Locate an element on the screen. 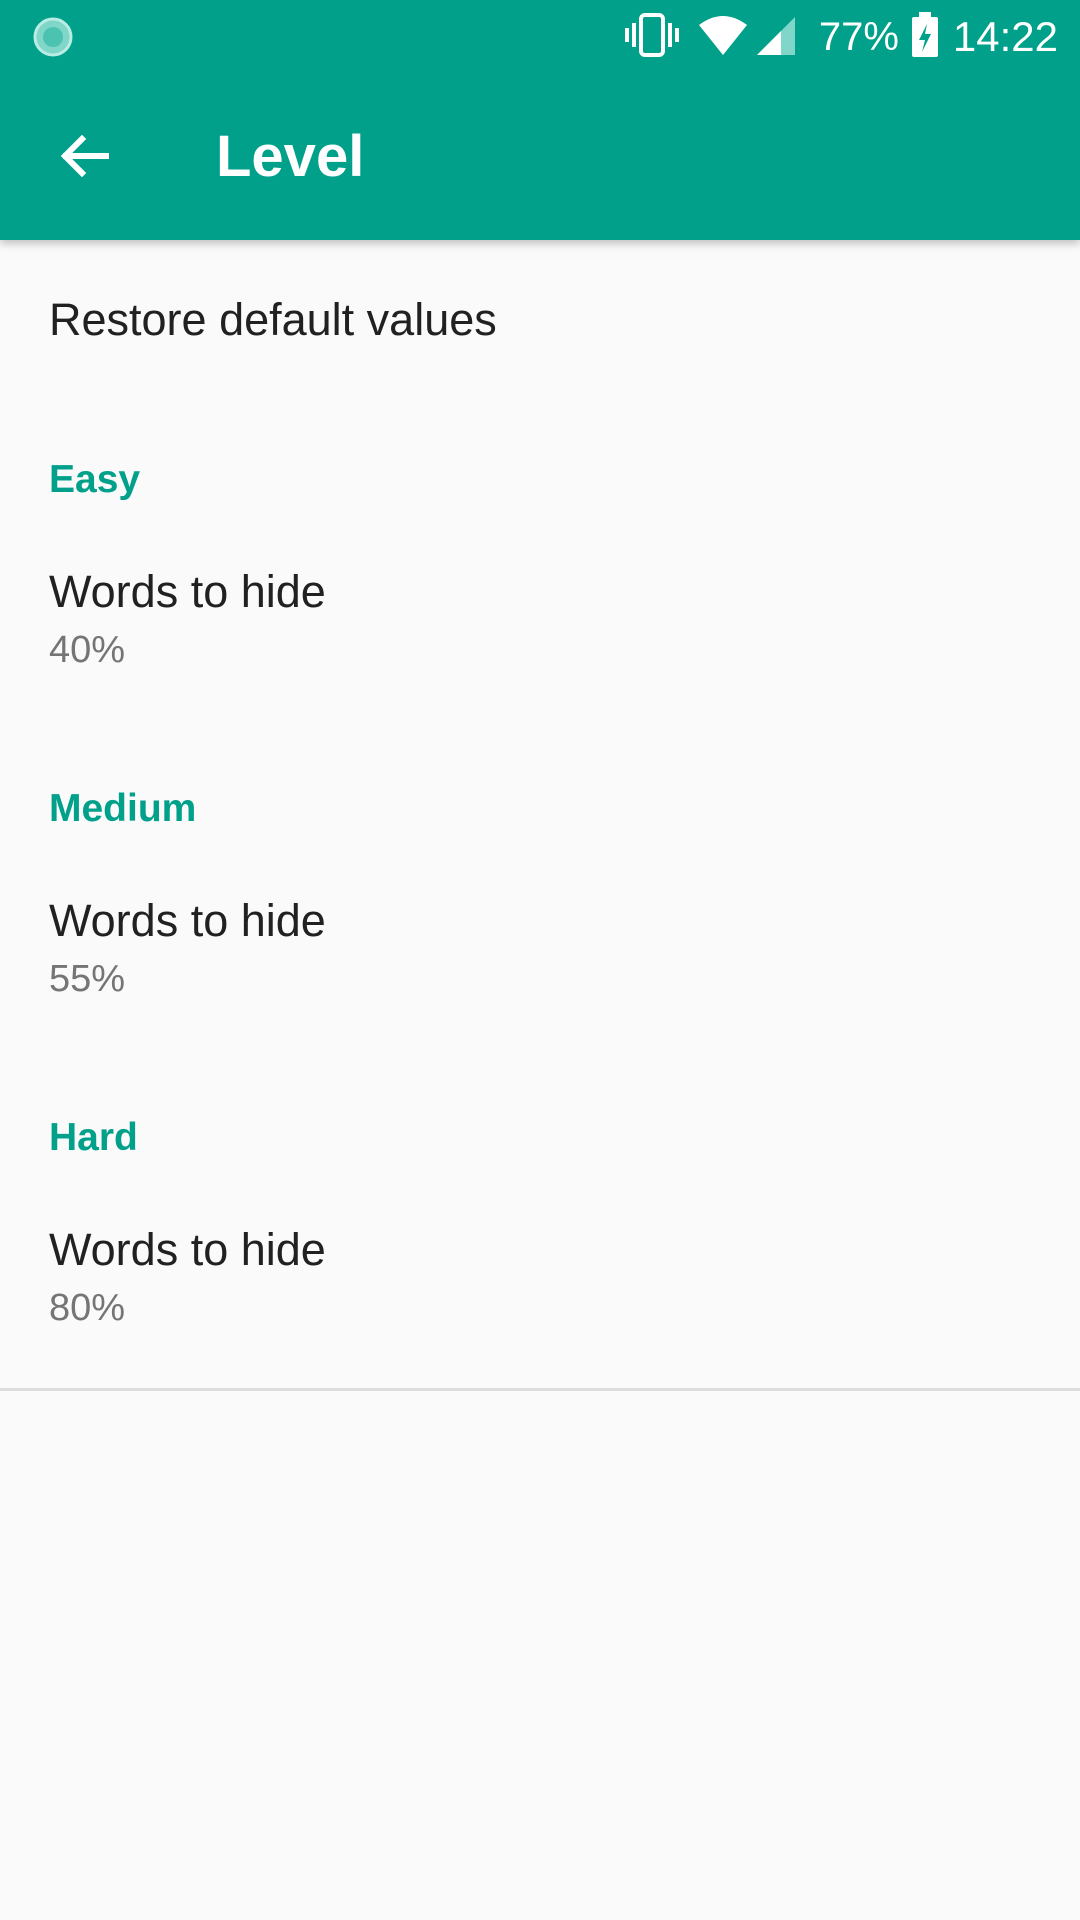 This screenshot has width=1080, height=1920. list-divider is located at coordinates (540, 1389).